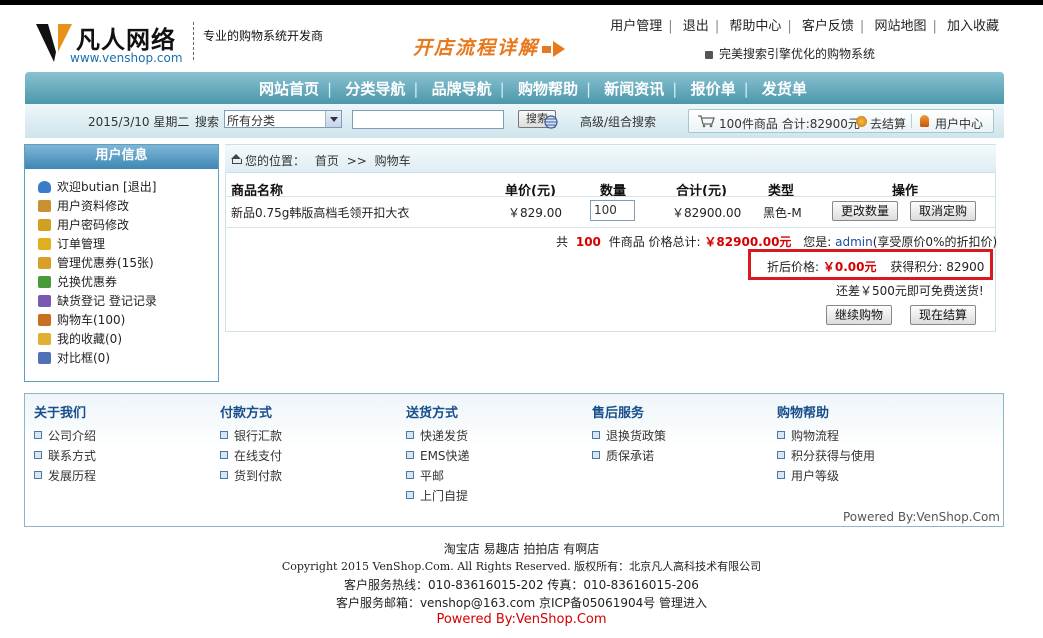 Image resolution: width=1043 pixels, height=638 pixels. I want to click on sidebar-item-label: 用户密码修改, so click(93, 225).